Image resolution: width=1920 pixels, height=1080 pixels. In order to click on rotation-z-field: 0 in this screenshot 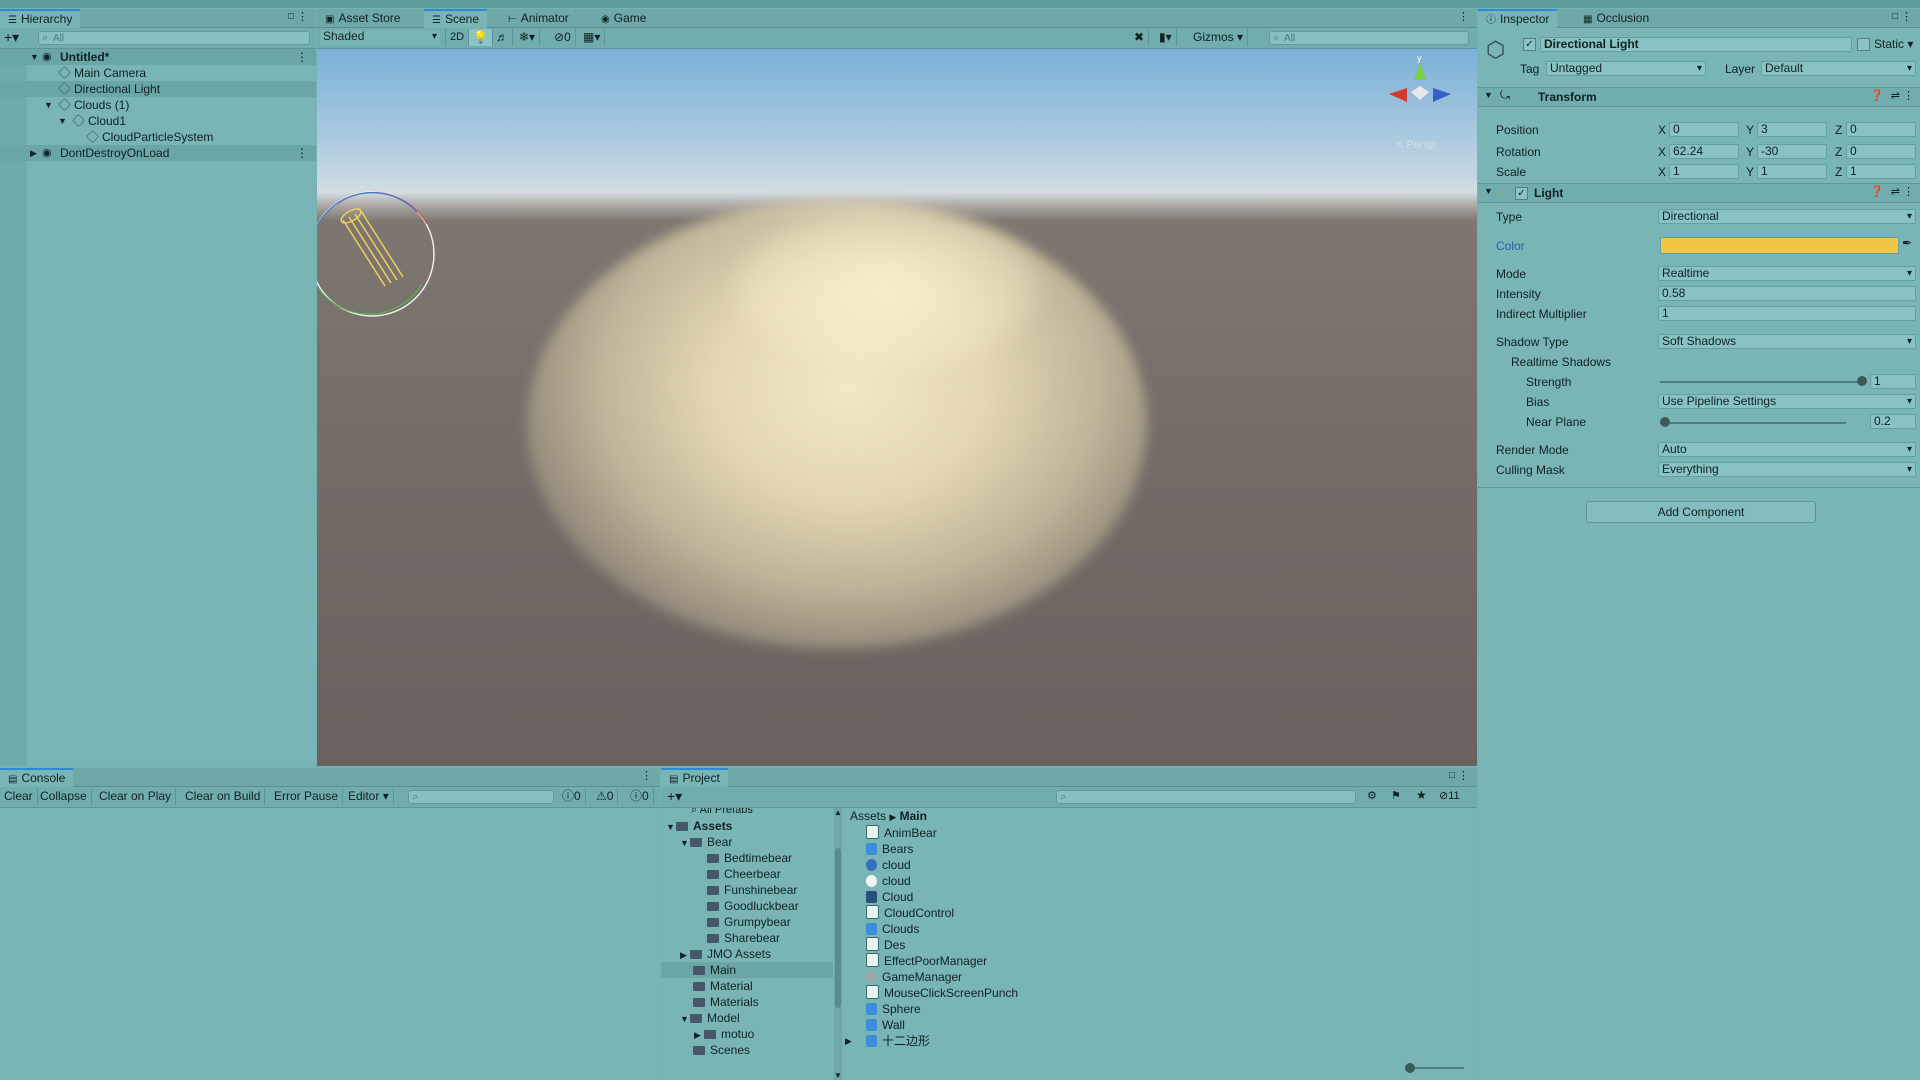, I will do `click(1881, 151)`.